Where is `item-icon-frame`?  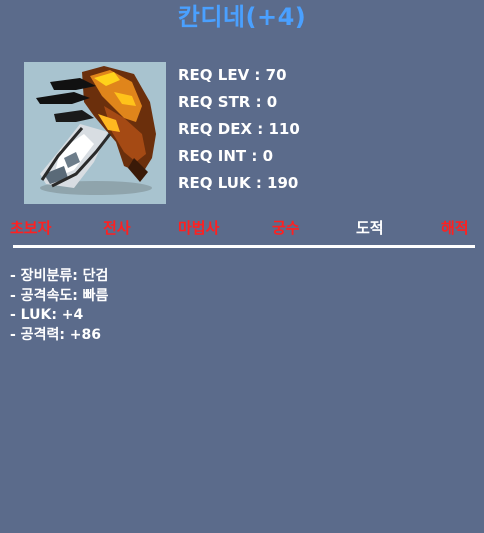
item-icon-frame is located at coordinates (95, 133).